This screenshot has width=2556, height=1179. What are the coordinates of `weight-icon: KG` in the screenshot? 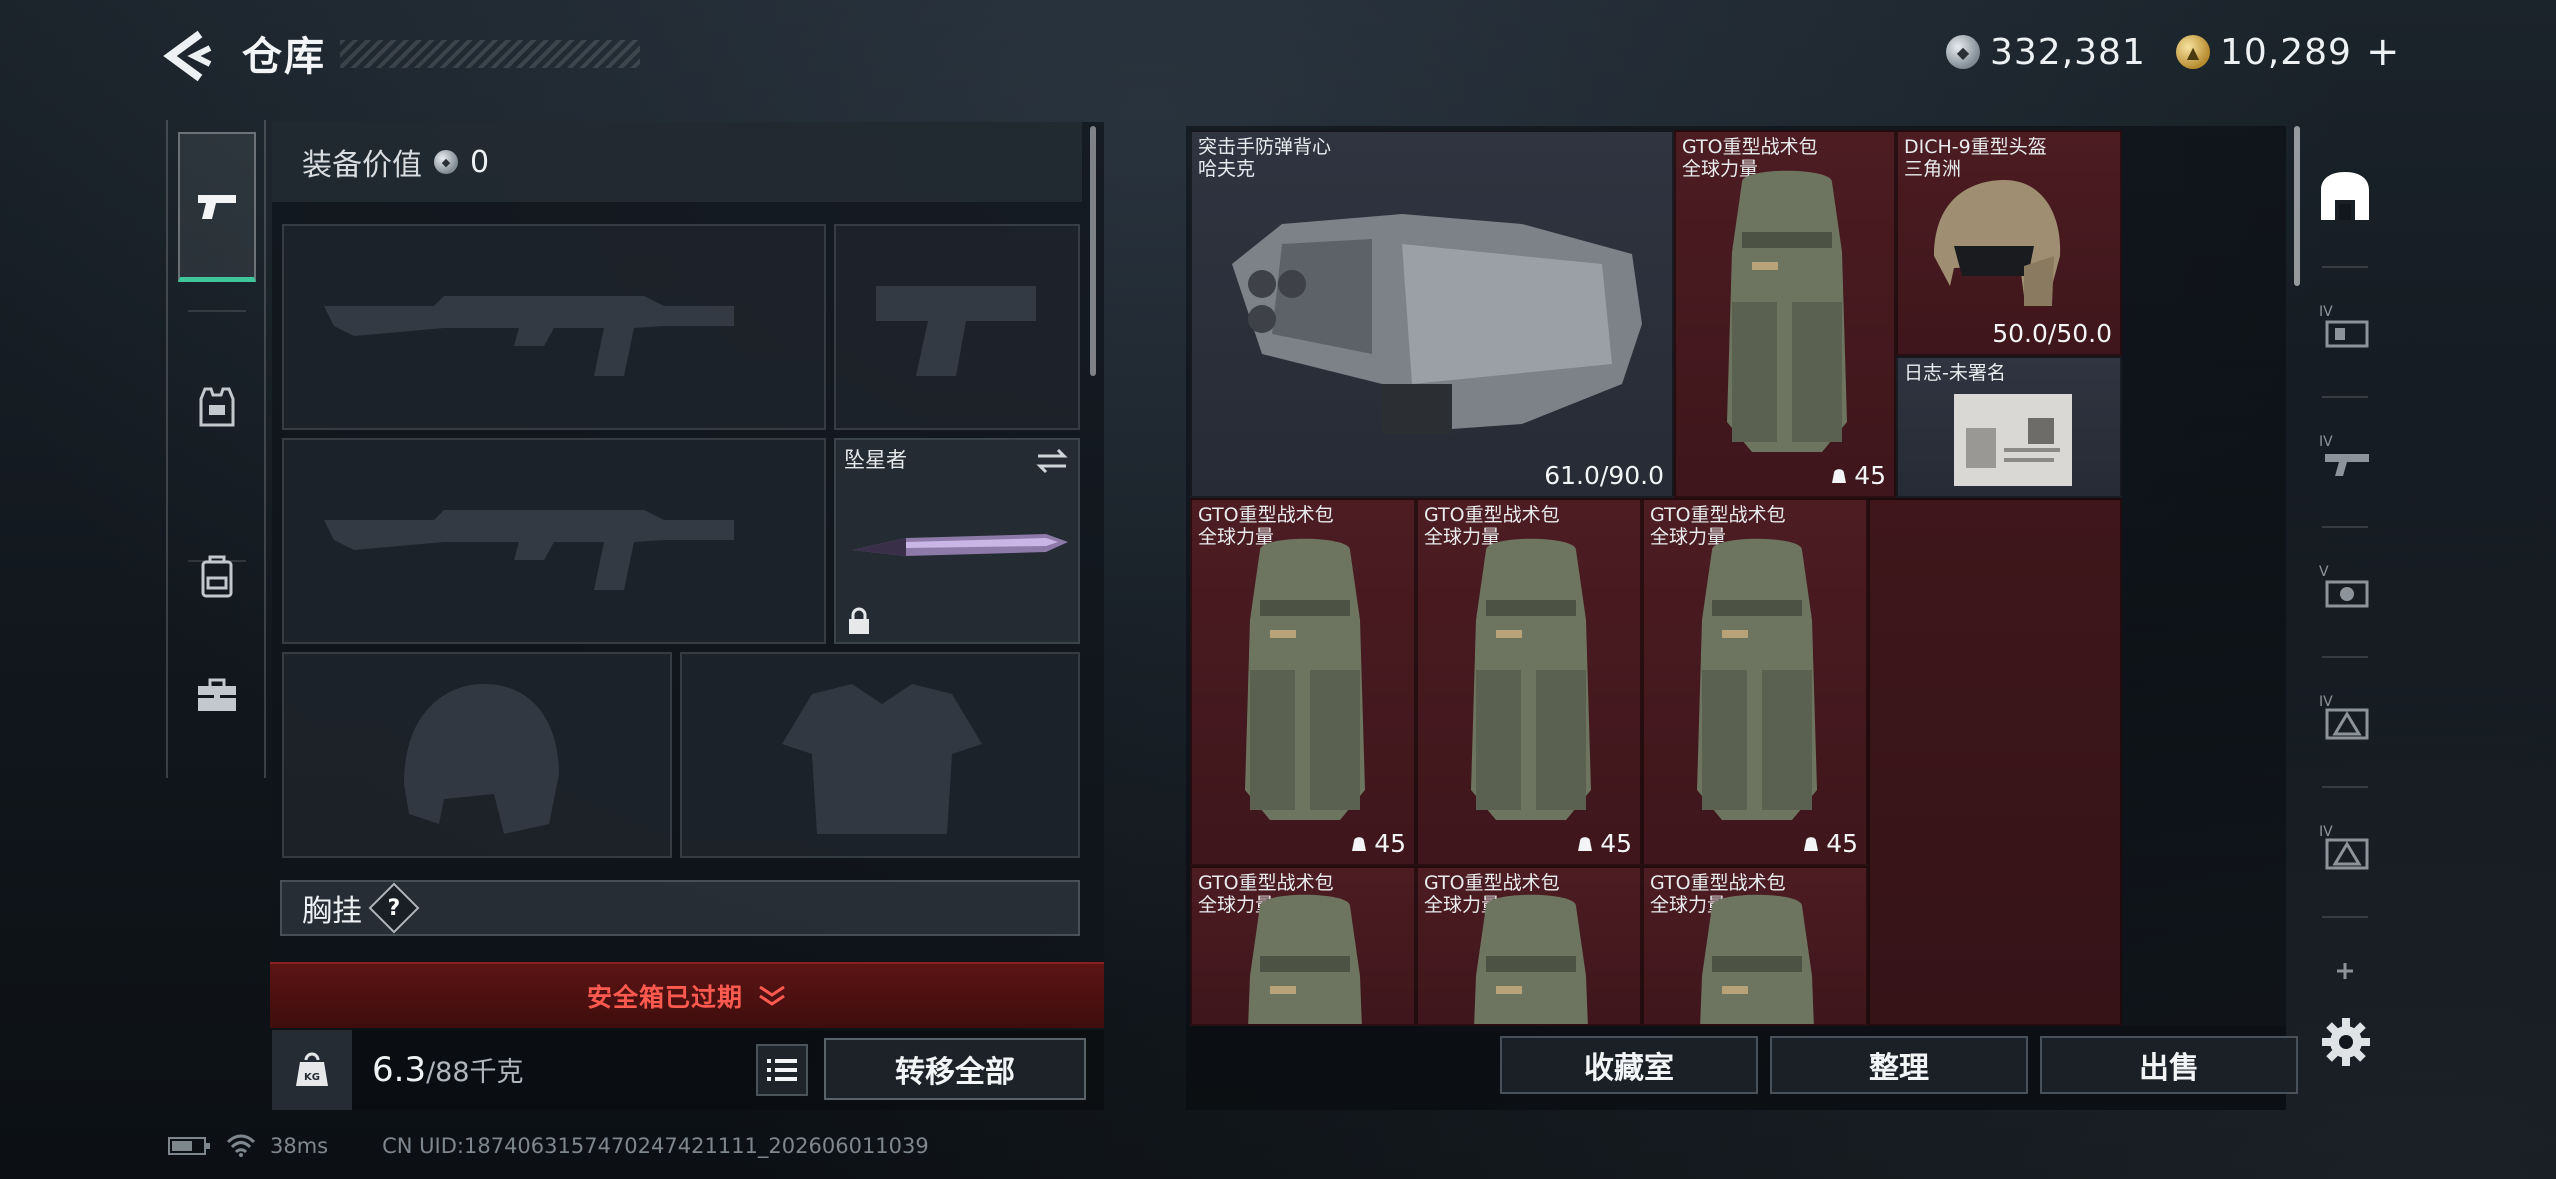 It's located at (312, 1070).